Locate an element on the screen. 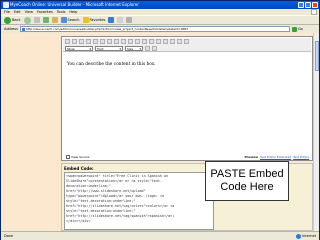 The height and width of the screenshot is (240, 320). highlight-color-icon is located at coordinates (154, 48).